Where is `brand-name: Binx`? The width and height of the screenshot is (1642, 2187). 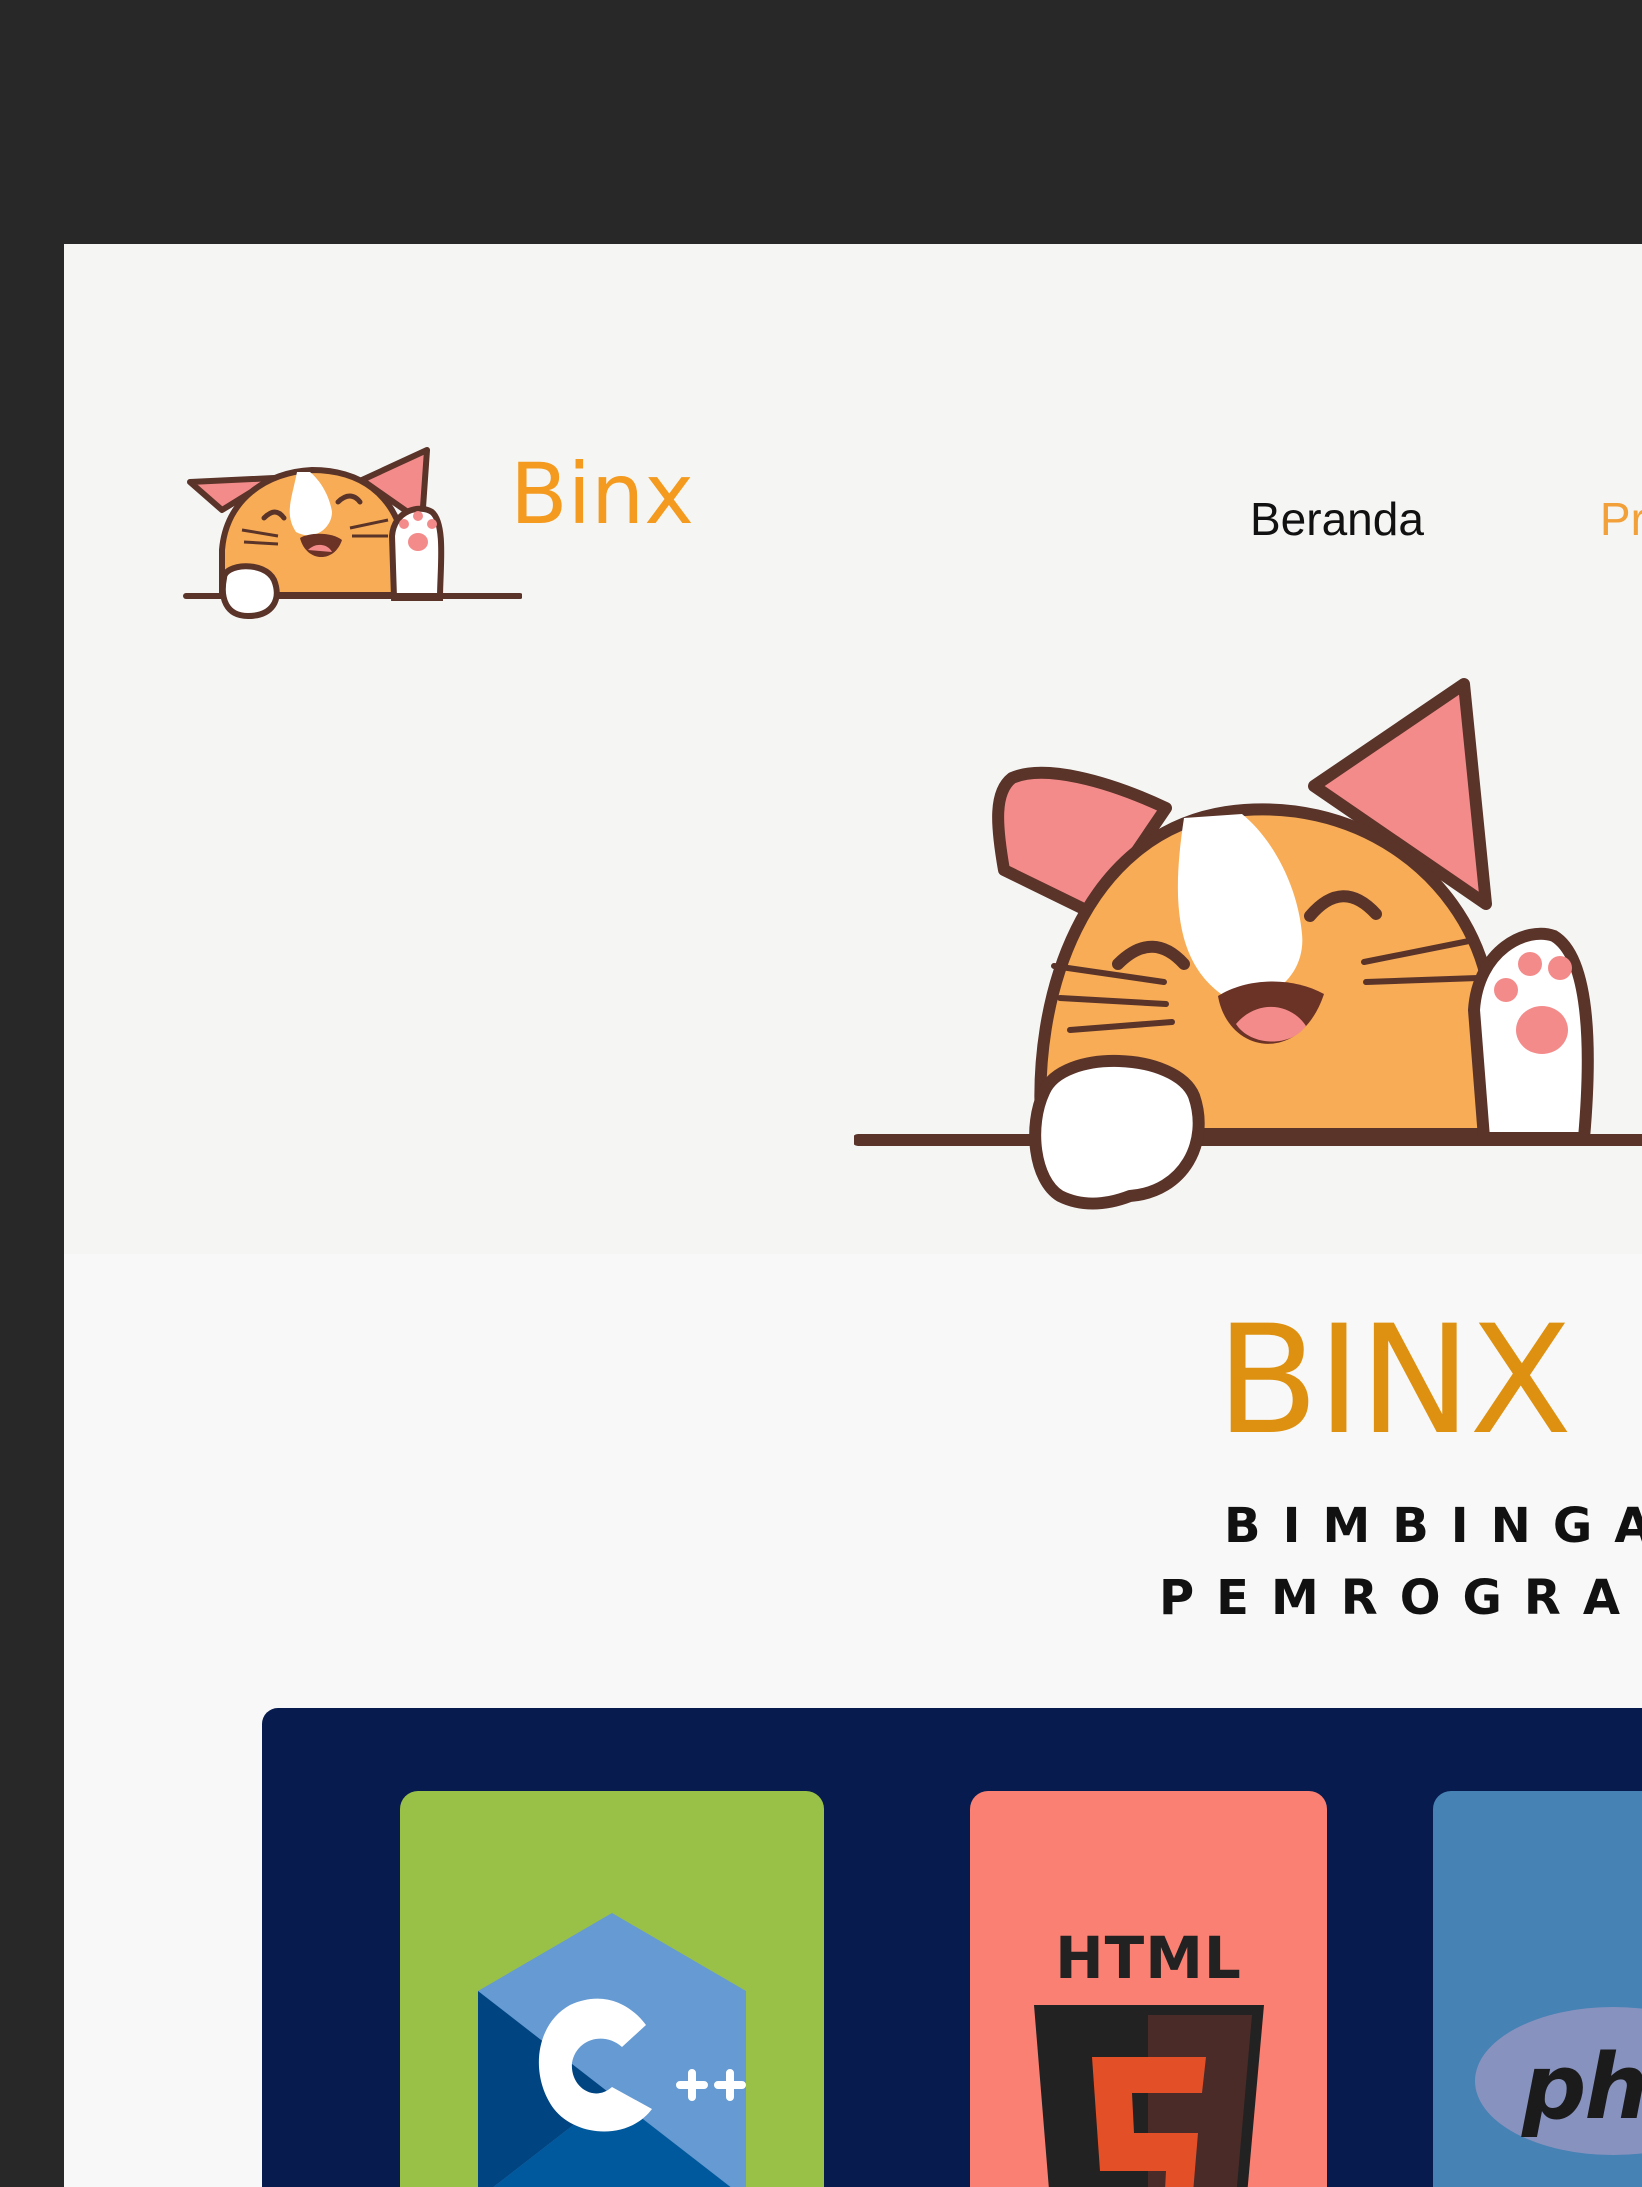
brand-name: Binx is located at coordinates (602, 494).